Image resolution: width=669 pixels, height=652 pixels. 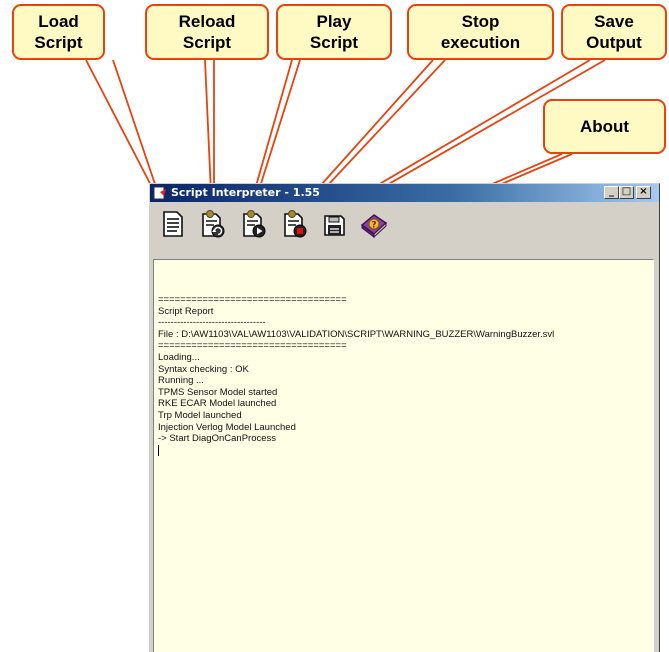 What do you see at coordinates (218, 392) in the screenshot?
I see `output-line: TPMS Sensor Model started` at bounding box center [218, 392].